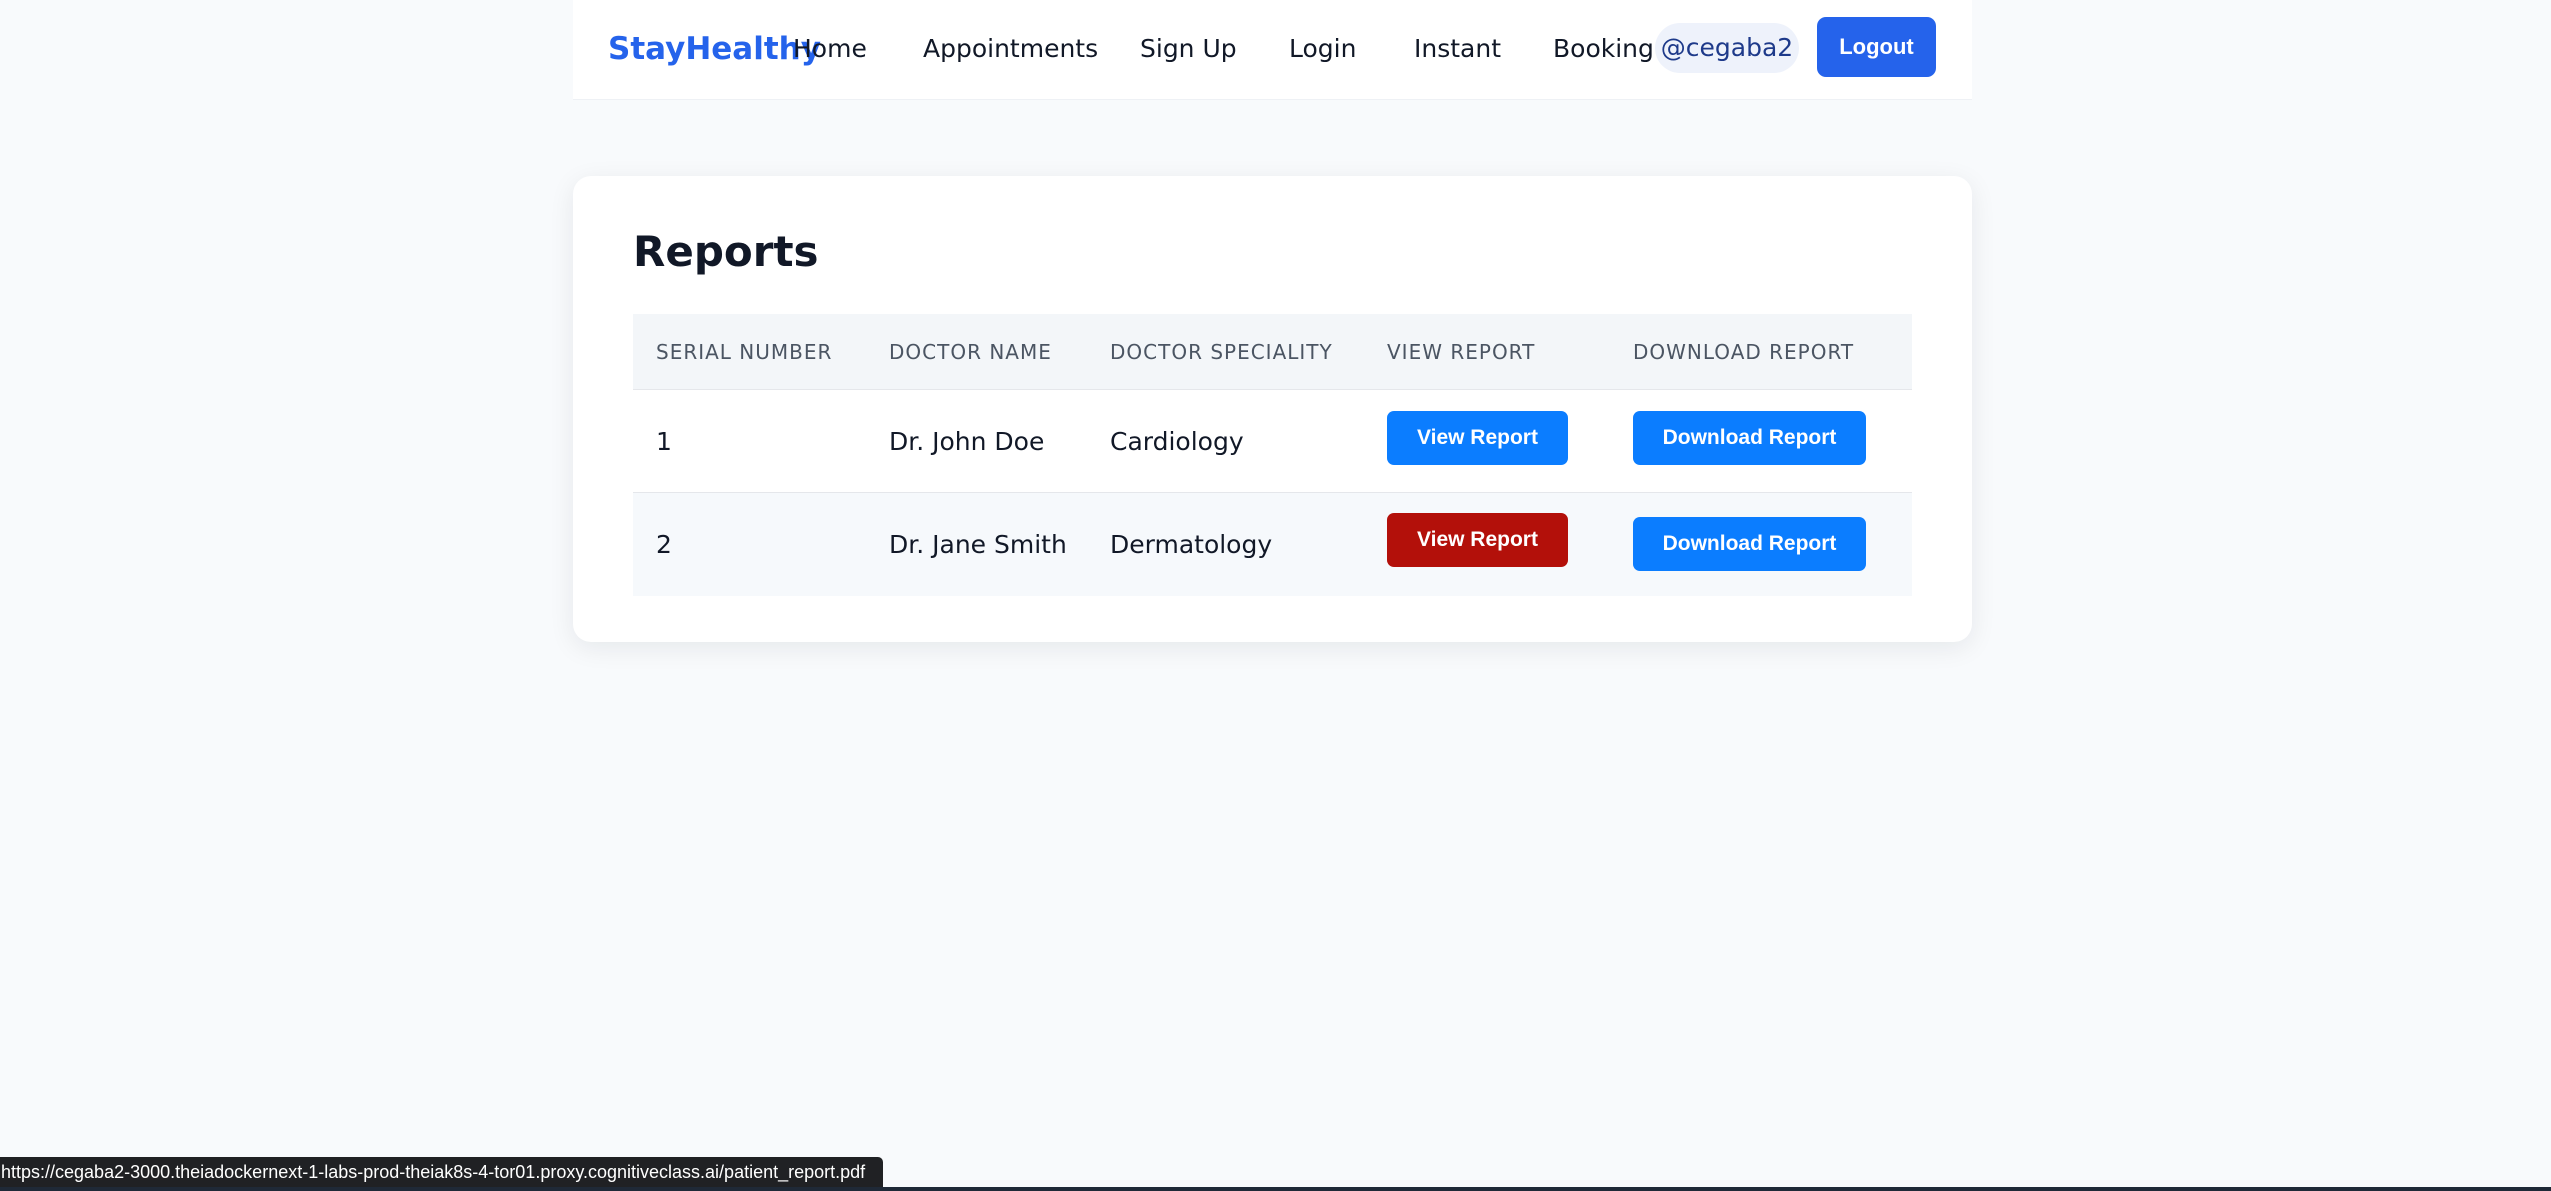 This screenshot has width=2551, height=1191. Describe the element at coordinates (830, 49) in the screenshot. I see `nav-link-home: Home` at that location.